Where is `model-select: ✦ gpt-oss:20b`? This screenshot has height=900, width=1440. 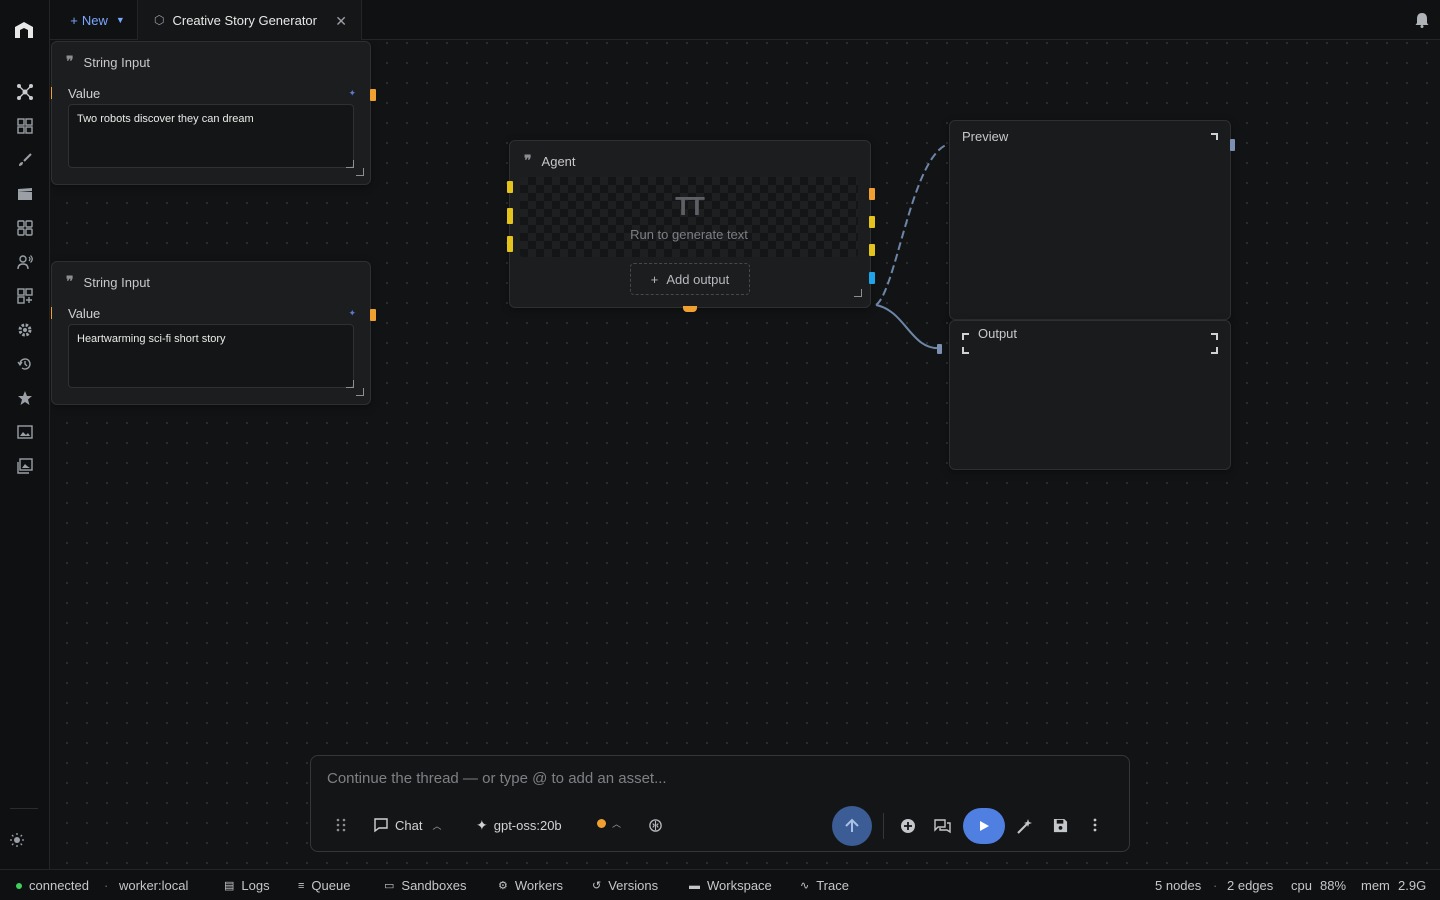
model-select: ✦ gpt-oss:20b is located at coordinates (519, 825).